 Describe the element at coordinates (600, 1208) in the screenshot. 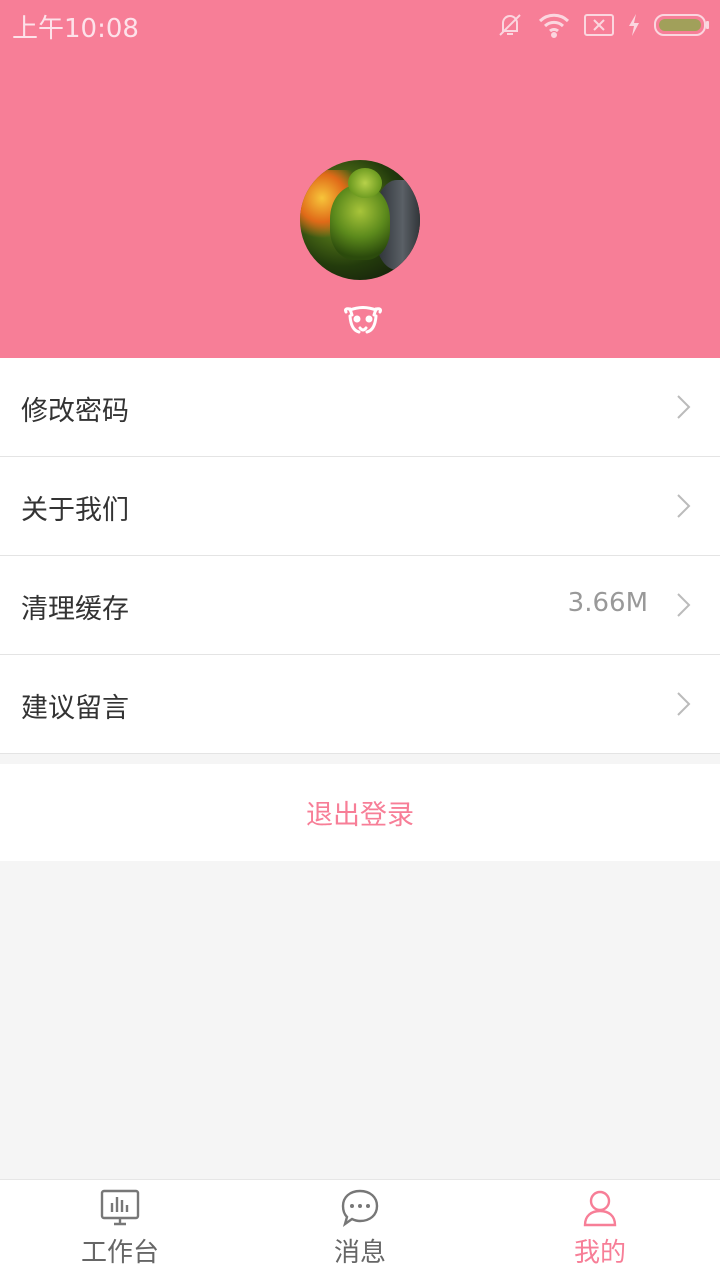

I see `user-icon` at that location.